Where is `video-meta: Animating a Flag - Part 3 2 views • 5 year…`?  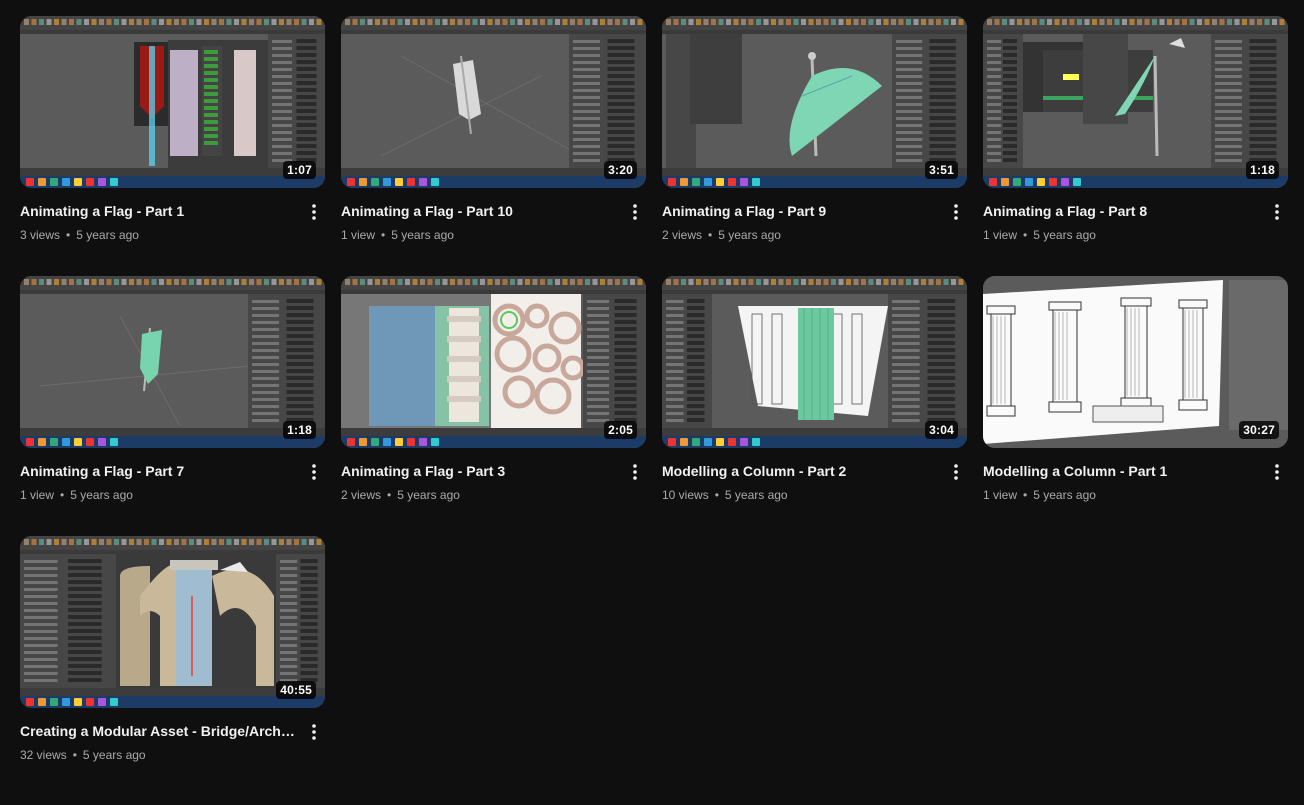
video-meta: Animating a Flag - Part 3 2 views • 5 year… is located at coordinates (493, 475).